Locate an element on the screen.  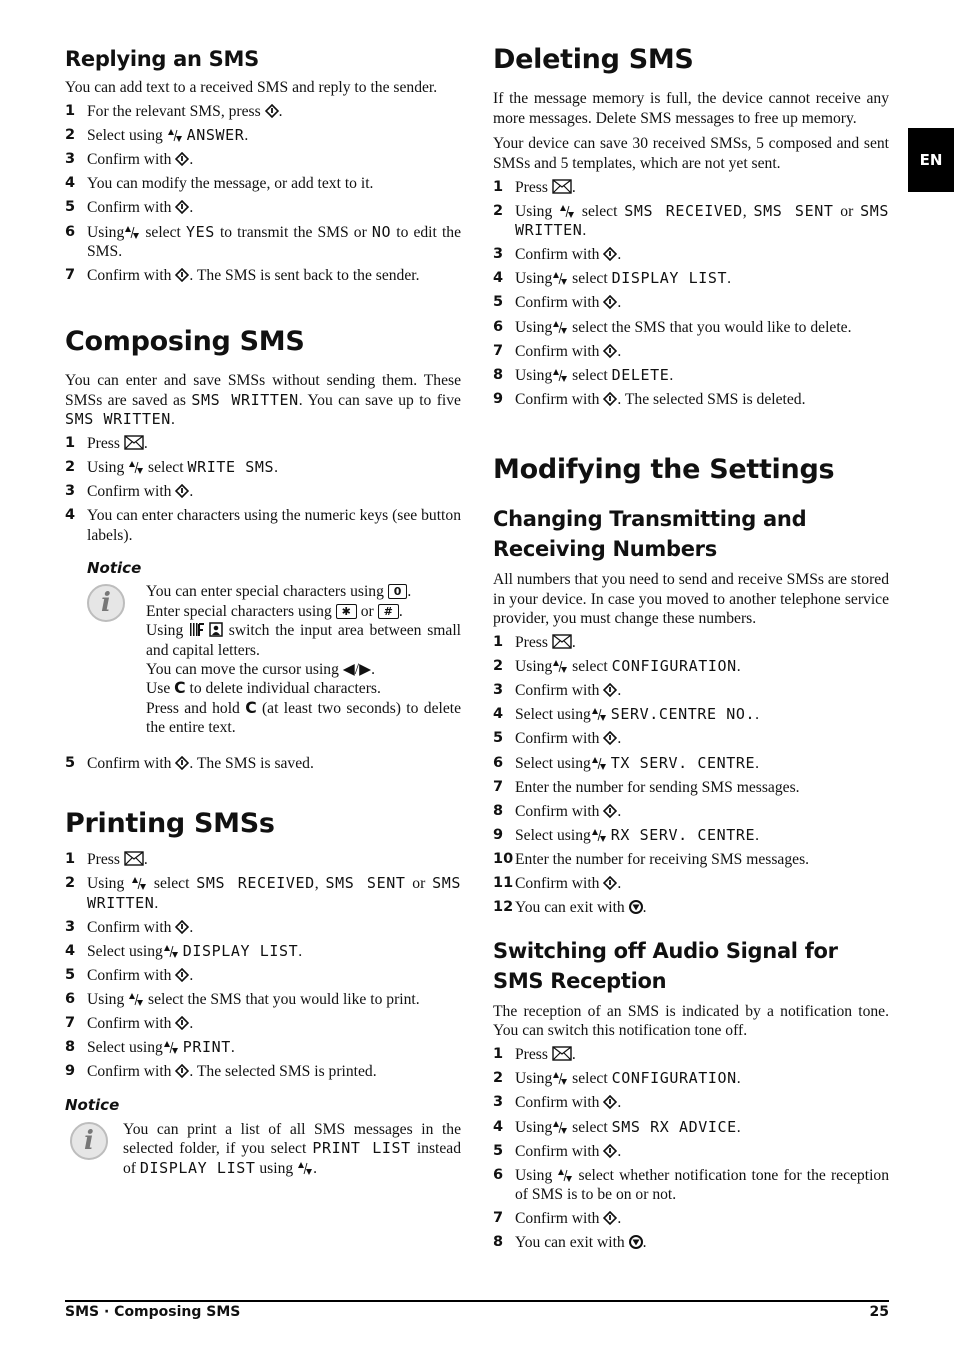
info-icon: i is located at coordinates (89, 1140).